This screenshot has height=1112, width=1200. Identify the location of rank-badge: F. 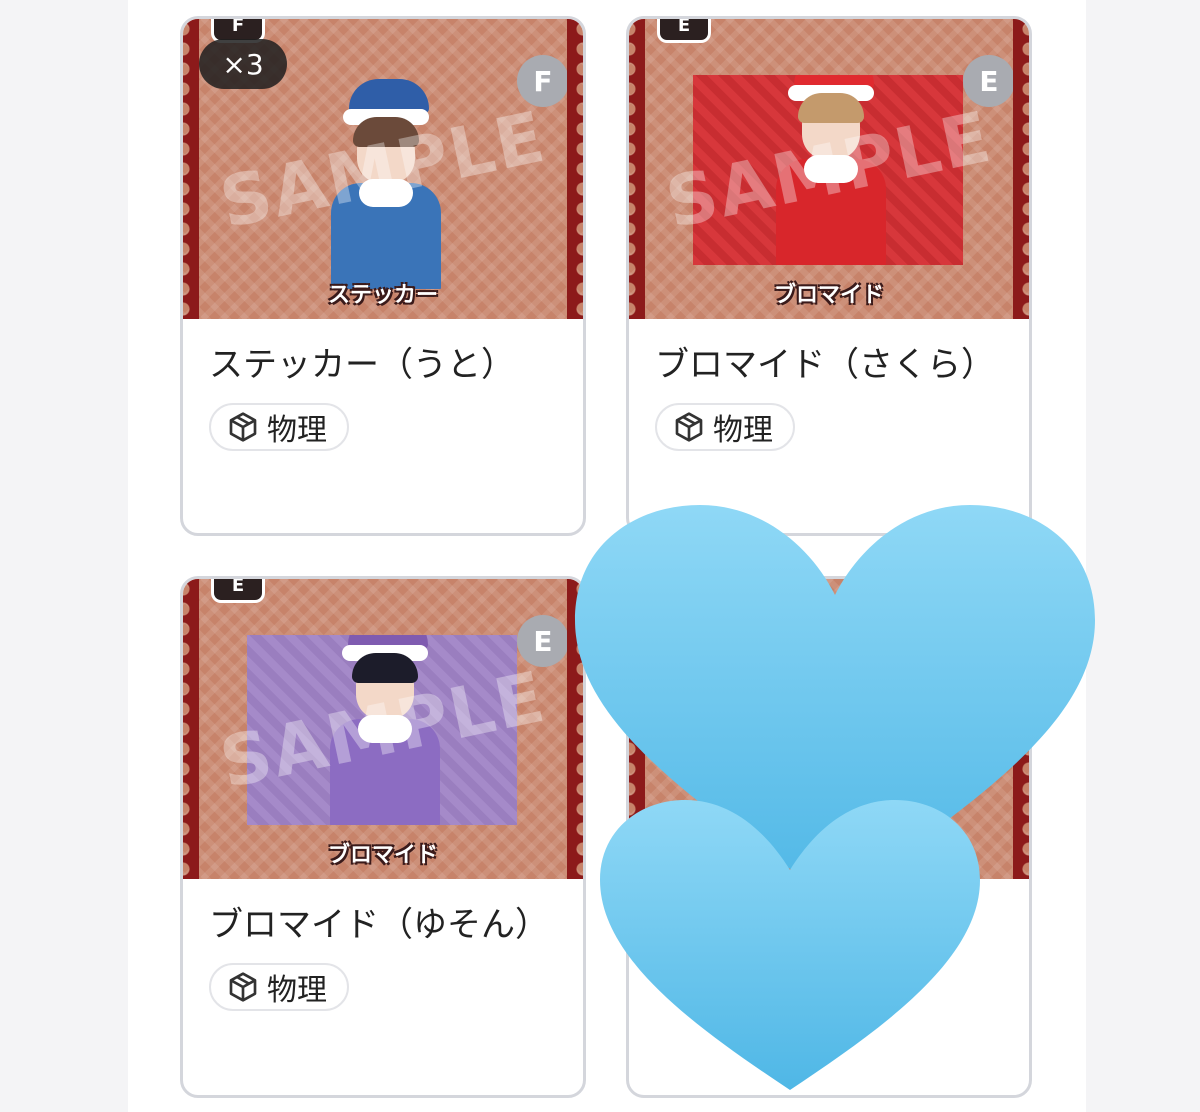
(543, 81).